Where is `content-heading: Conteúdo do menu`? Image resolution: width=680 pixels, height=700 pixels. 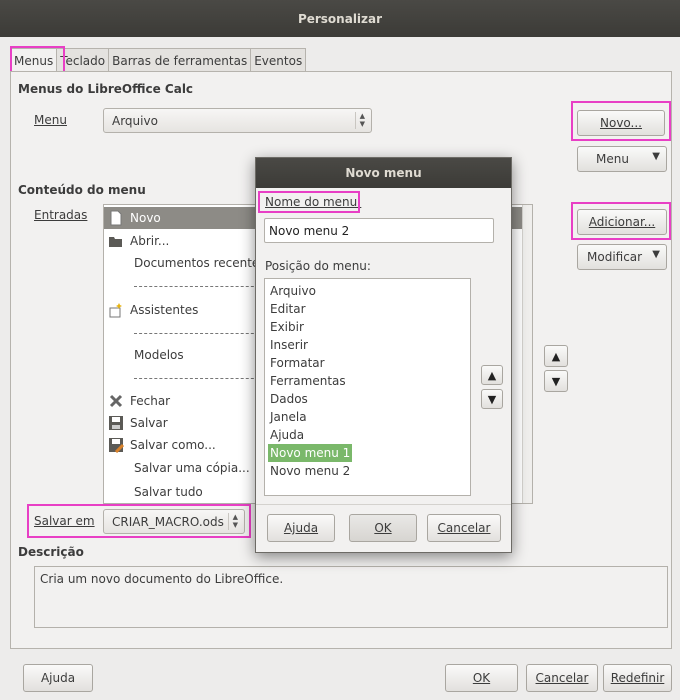
content-heading: Conteúdo do menu is located at coordinates (82, 190).